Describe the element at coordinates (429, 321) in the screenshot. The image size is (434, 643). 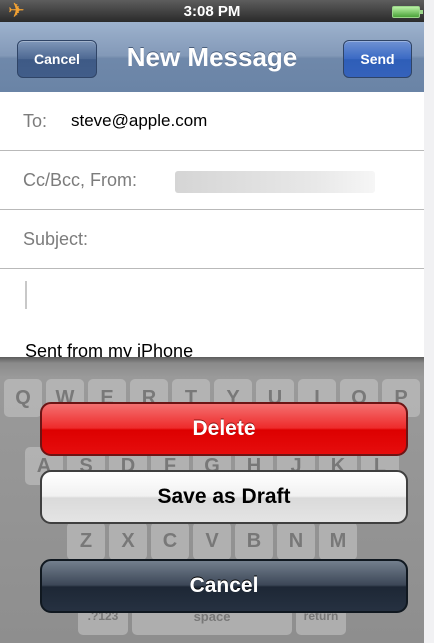
I see `page-margin` at that location.